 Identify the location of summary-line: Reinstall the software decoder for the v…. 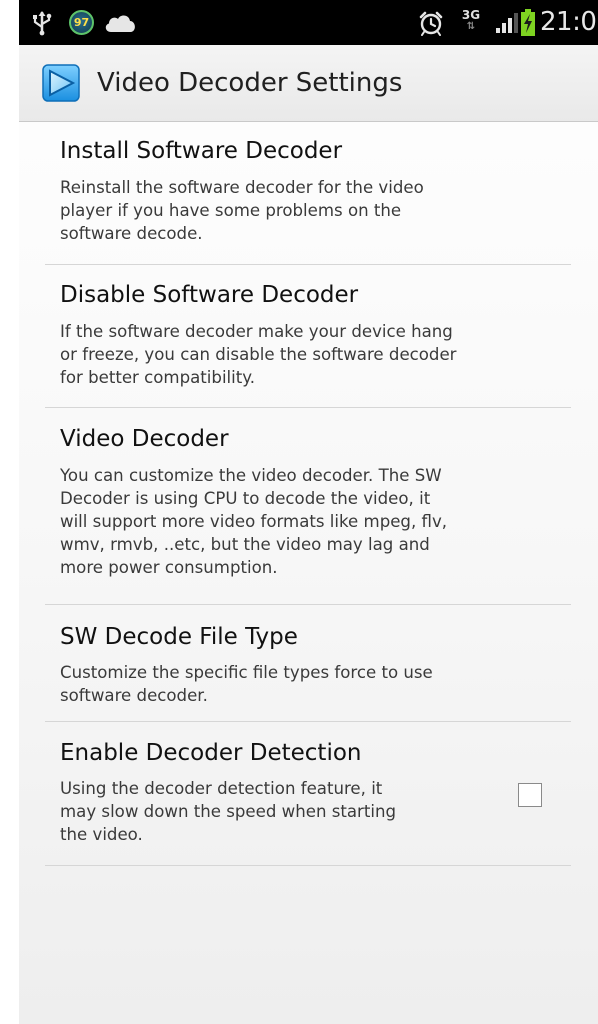
(242, 187).